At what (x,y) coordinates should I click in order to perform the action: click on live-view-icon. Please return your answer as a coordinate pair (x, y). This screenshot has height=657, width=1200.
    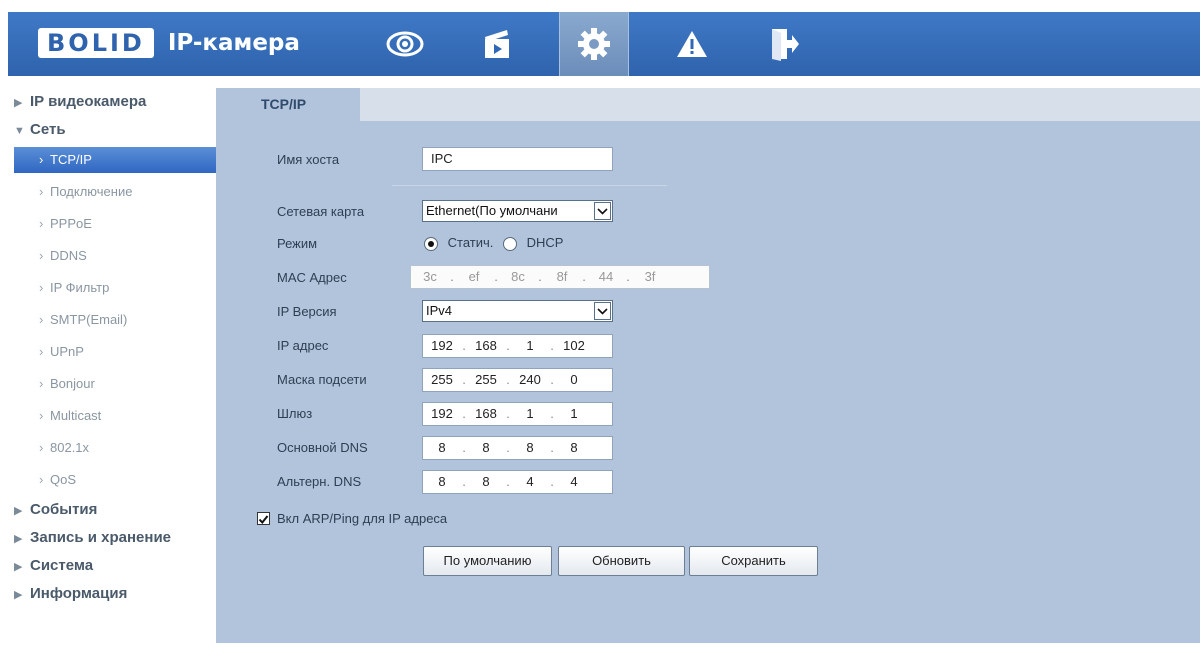
    Looking at the image, I should click on (405, 44).